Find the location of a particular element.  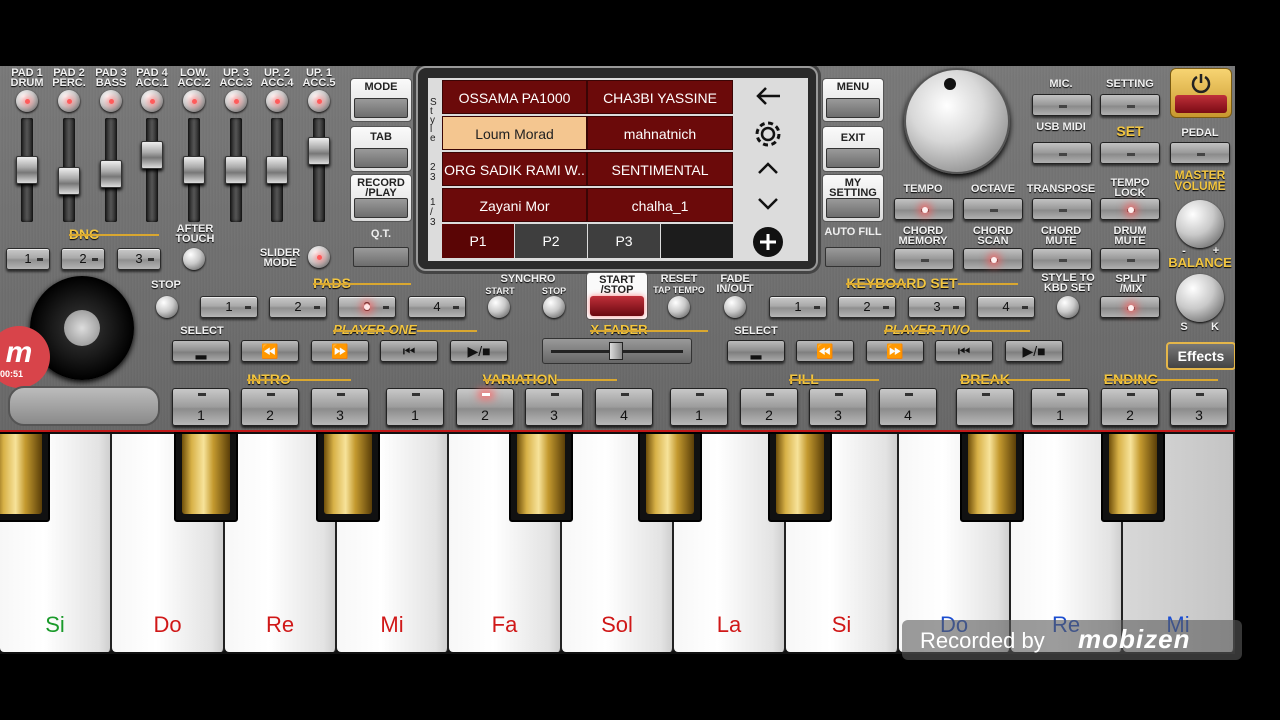

effects-button: Effects is located at coordinates (1200, 356).